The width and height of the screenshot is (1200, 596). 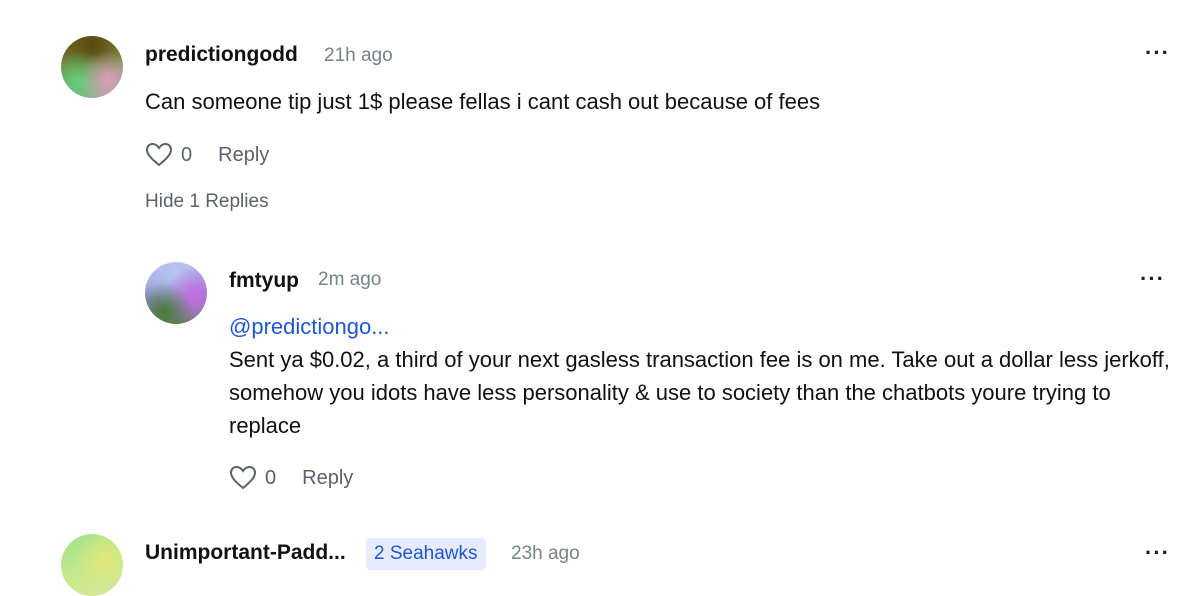 What do you see at coordinates (207, 202) in the screenshot?
I see `hide-replies-button: Hide 1 Replies` at bounding box center [207, 202].